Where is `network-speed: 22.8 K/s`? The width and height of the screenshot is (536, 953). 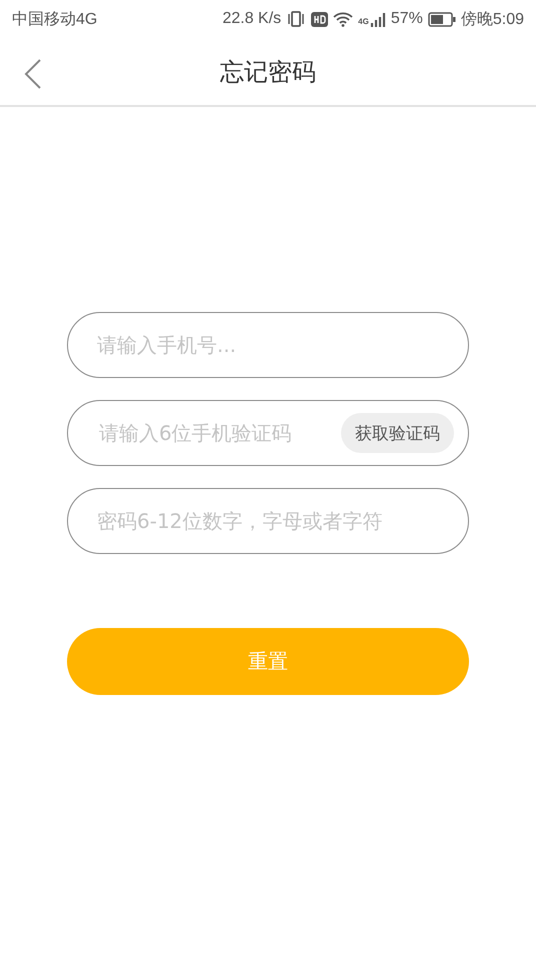
network-speed: 22.8 K/s is located at coordinates (252, 19).